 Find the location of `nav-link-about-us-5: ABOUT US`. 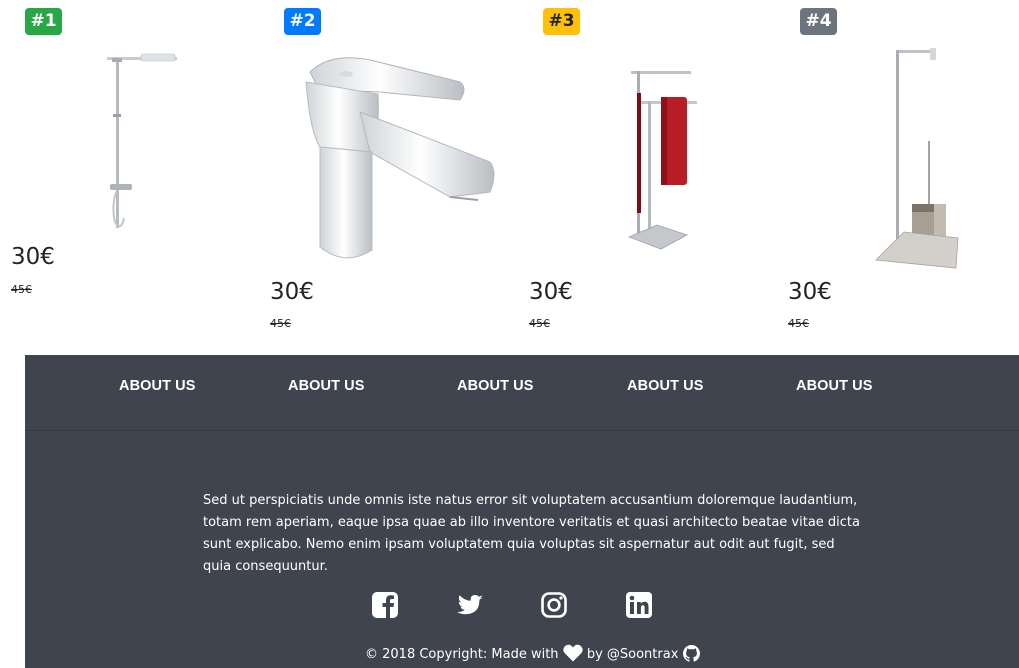

nav-link-about-us-5: ABOUT US is located at coordinates (834, 386).